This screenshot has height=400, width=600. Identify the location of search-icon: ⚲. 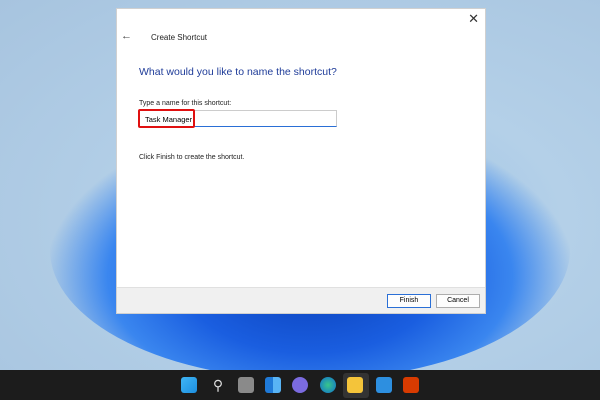
(218, 385).